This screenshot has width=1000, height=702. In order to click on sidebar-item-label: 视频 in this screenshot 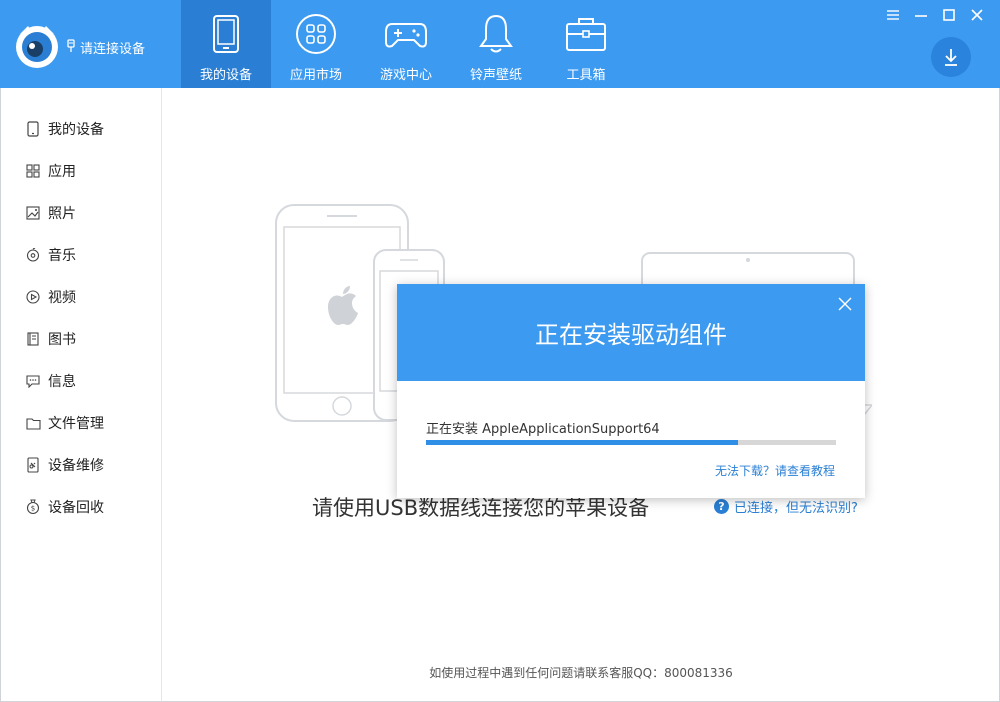, I will do `click(62, 298)`.